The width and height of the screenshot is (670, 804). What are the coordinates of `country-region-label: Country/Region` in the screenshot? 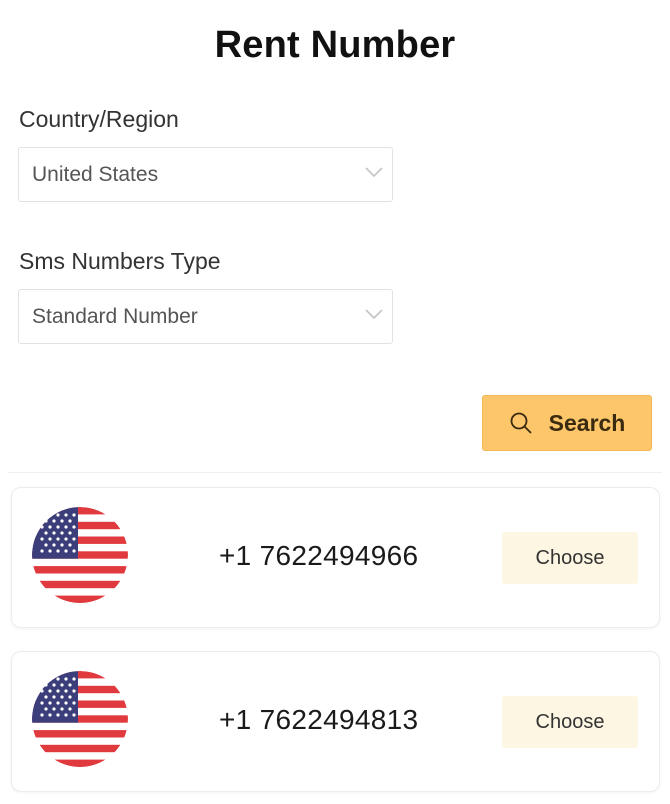 It's located at (99, 119).